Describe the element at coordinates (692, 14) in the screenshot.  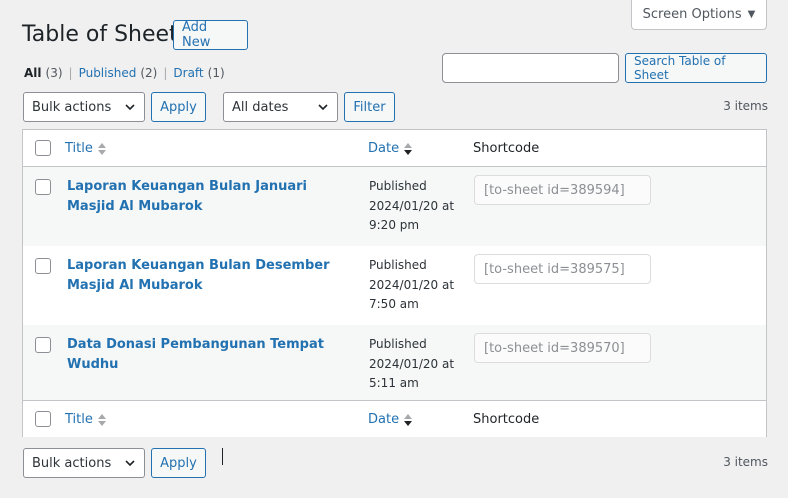
I see `screen-options-label: Screen Options` at that location.